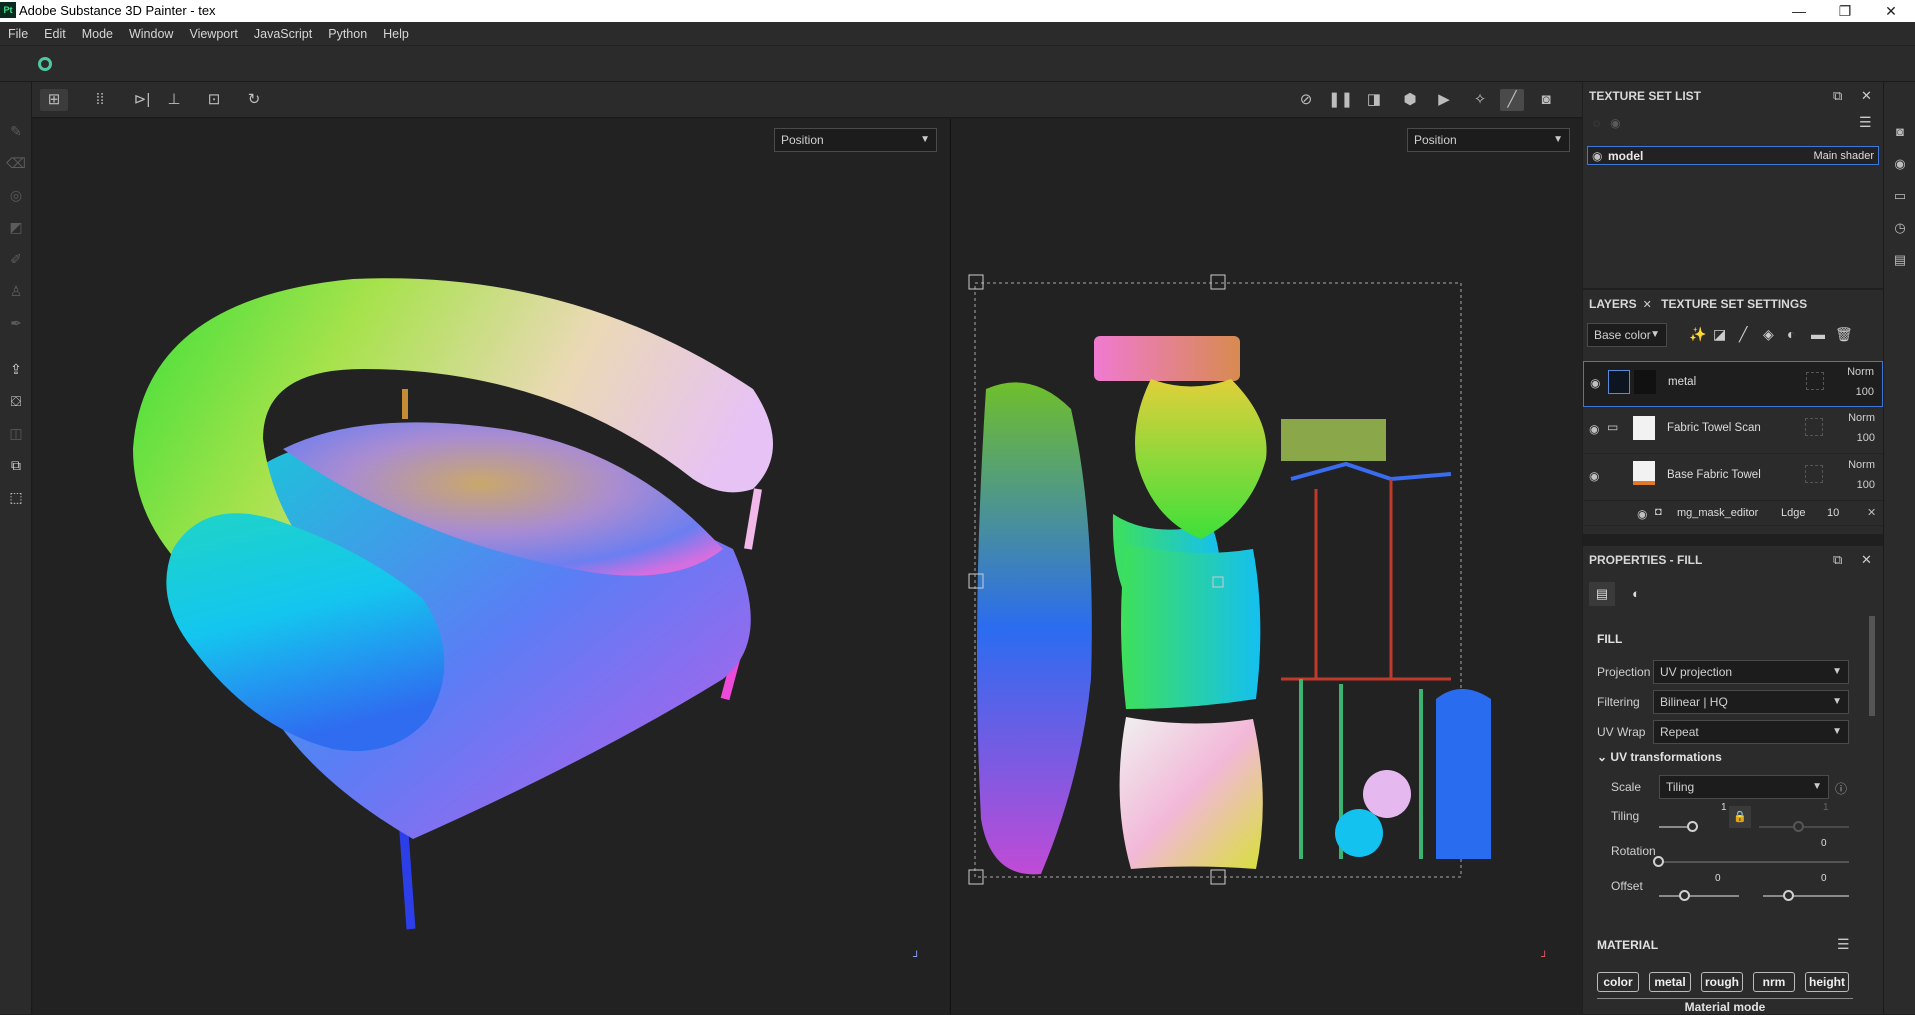 This screenshot has height=1015, width=1915. Describe the element at coordinates (97, 34) in the screenshot. I see `menu-mode: Mode` at that location.